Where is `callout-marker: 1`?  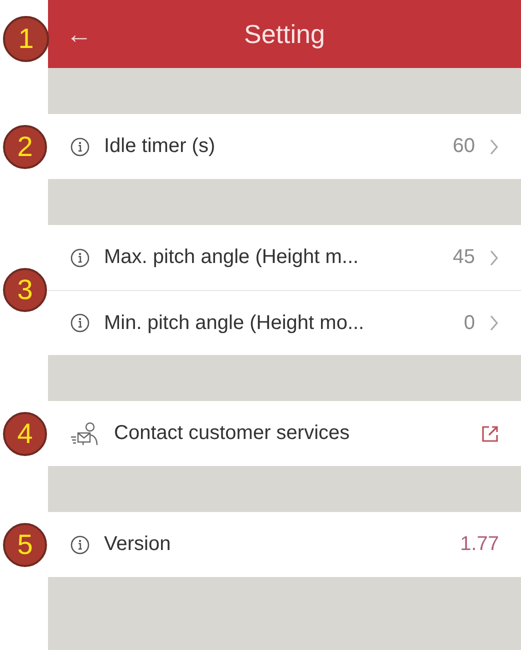
callout-marker: 1 is located at coordinates (26, 39).